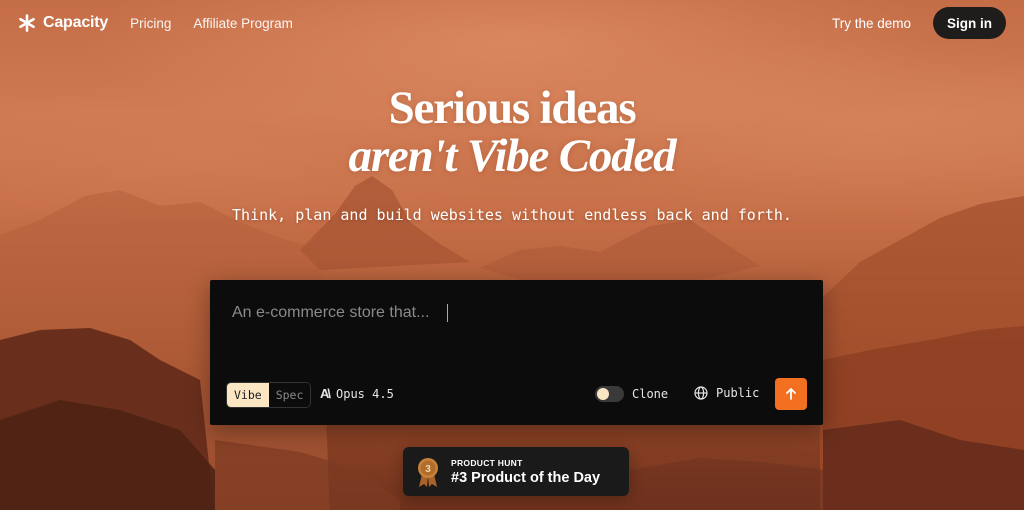 The height and width of the screenshot is (510, 1024). What do you see at coordinates (512, 108) in the screenshot?
I see `hero-title-line-1: Serious ideas` at bounding box center [512, 108].